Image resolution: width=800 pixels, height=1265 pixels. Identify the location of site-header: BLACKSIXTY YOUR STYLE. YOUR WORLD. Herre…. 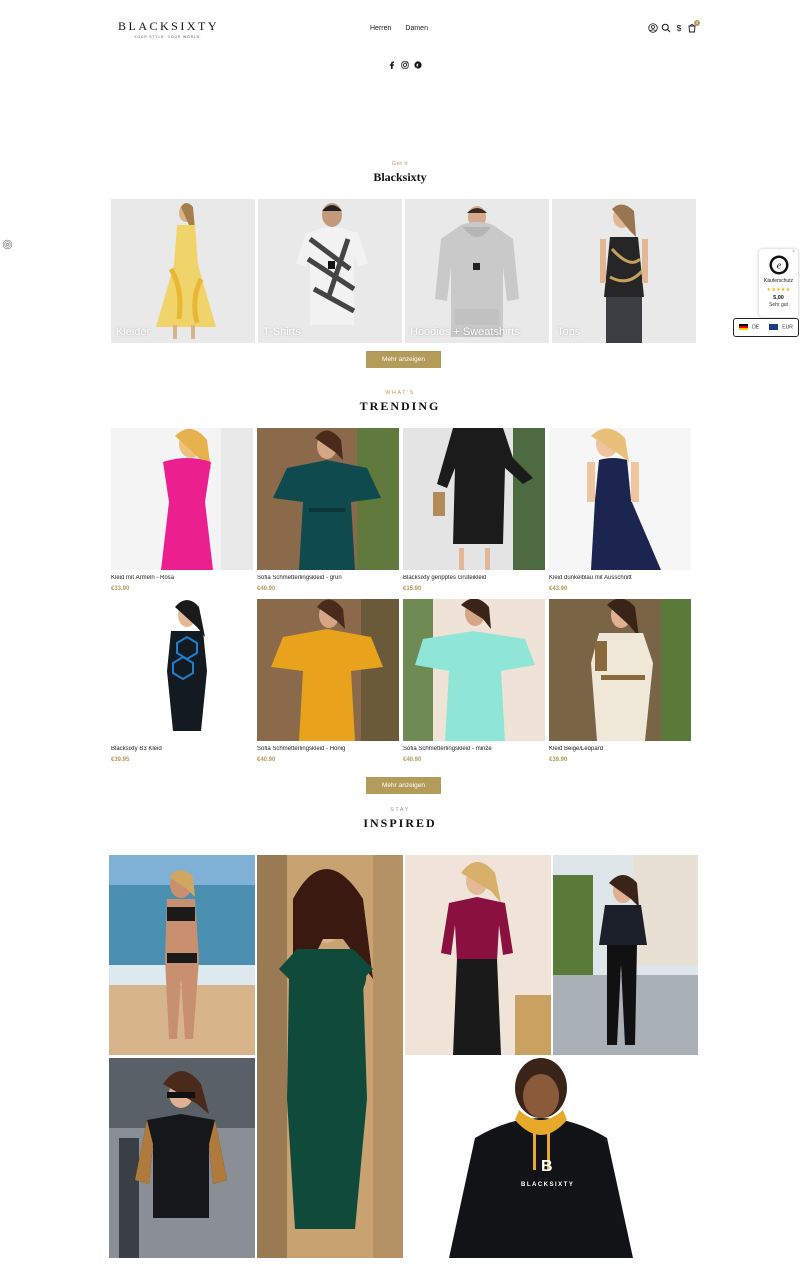
(400, 40).